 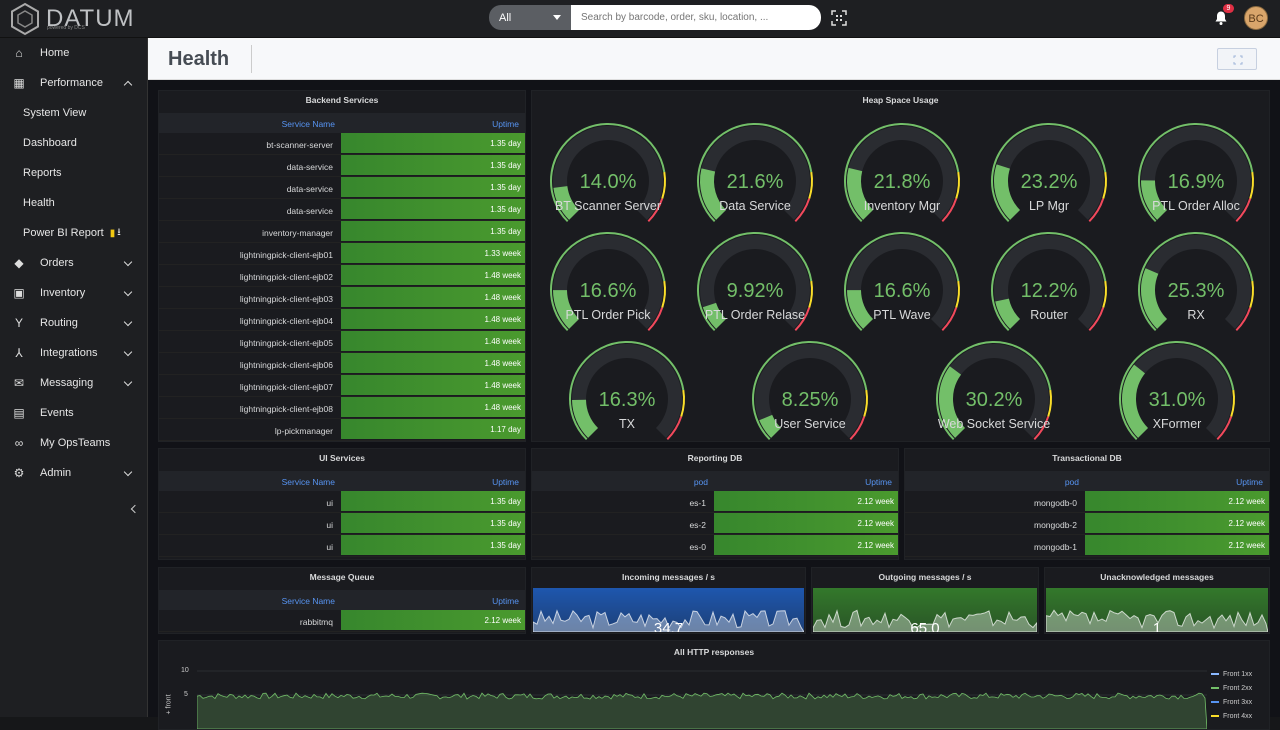 What do you see at coordinates (286, 365) in the screenshot?
I see `service-name-cell: lightningpick-client-ejb06` at bounding box center [286, 365].